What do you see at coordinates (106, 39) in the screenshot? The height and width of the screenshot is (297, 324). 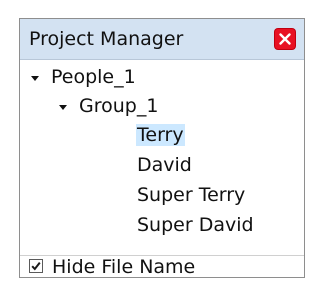 I see `panel-title: Project Manager` at bounding box center [106, 39].